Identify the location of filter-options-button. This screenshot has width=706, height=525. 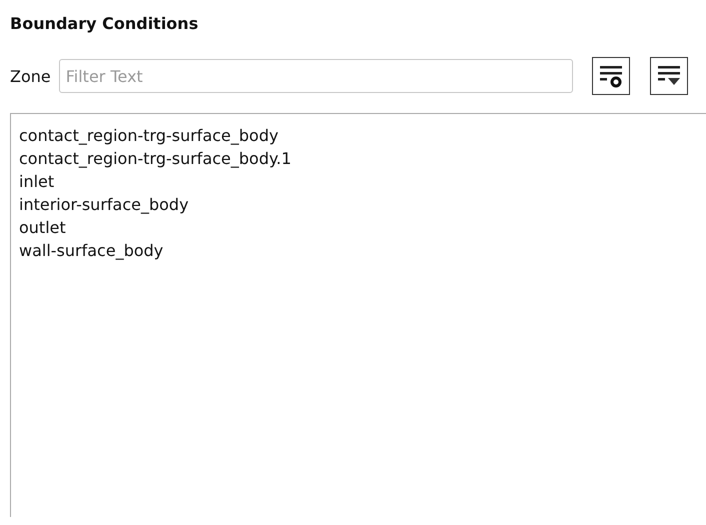
(611, 76).